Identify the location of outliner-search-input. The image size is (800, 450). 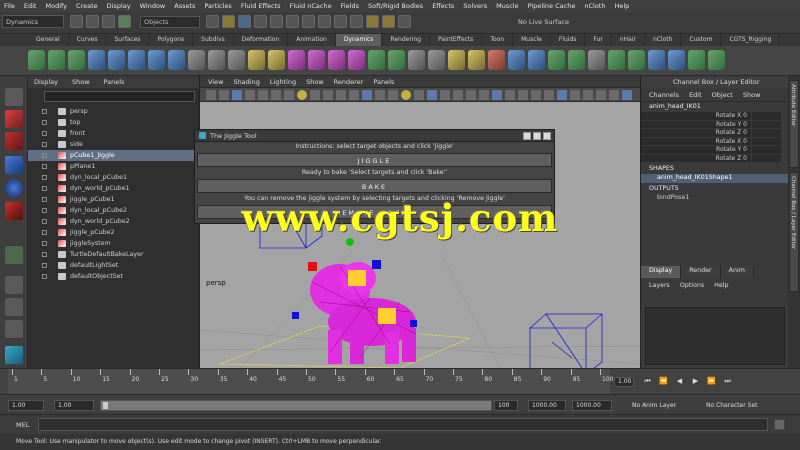
(119, 96).